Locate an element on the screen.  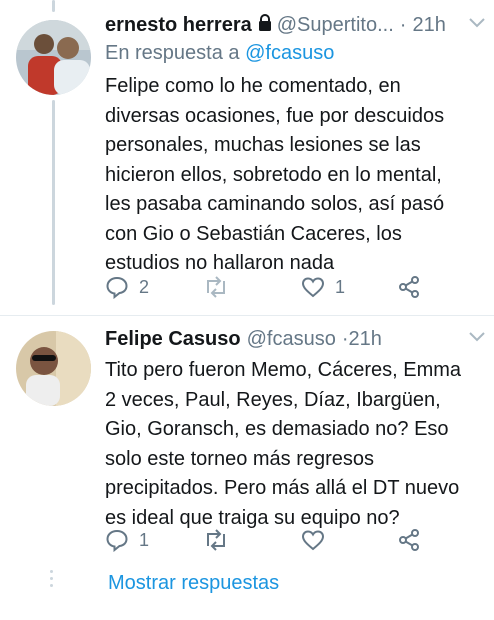
reply-context: En respuesta a @fcasuso is located at coordinates (292, 53).